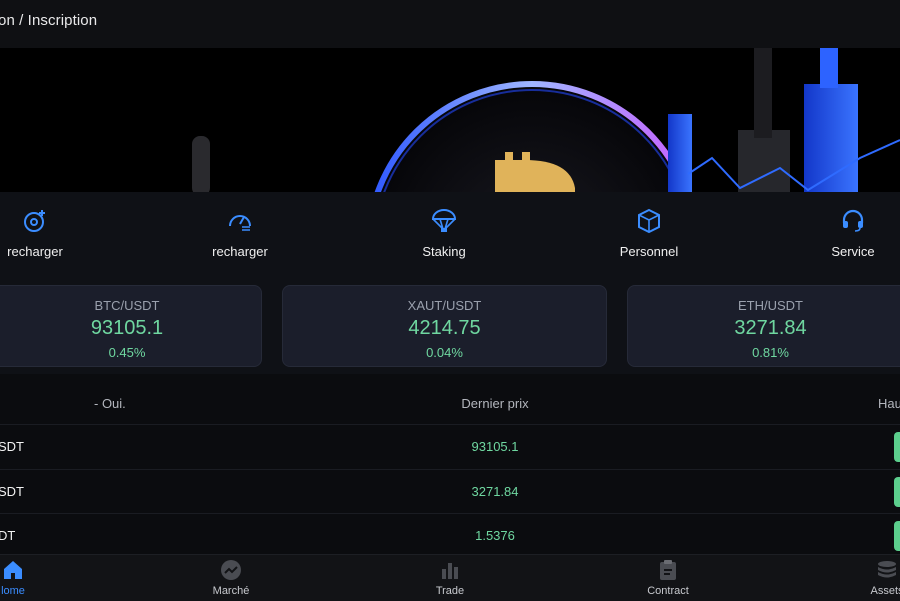  I want to click on tab-label: Contract, so click(668, 591).